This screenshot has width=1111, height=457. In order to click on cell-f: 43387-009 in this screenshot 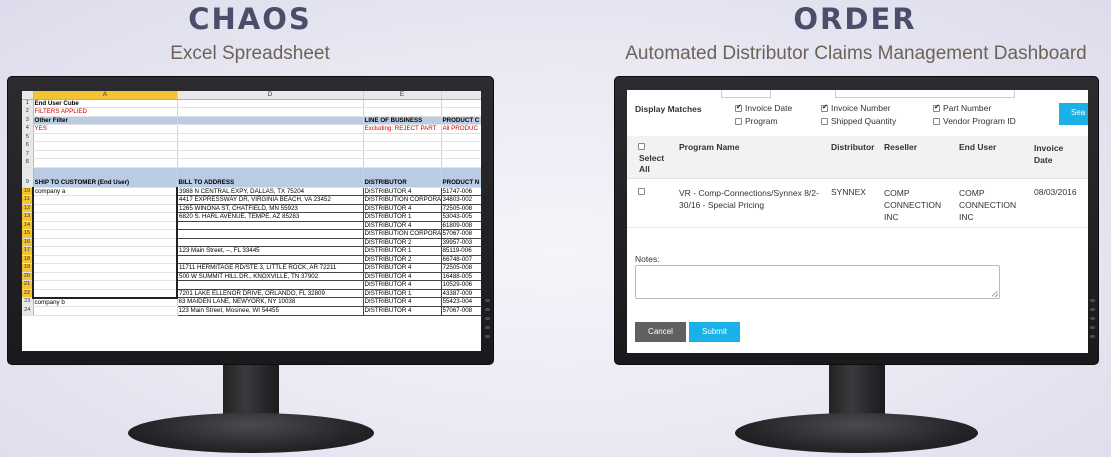, I will do `click(460, 293)`.